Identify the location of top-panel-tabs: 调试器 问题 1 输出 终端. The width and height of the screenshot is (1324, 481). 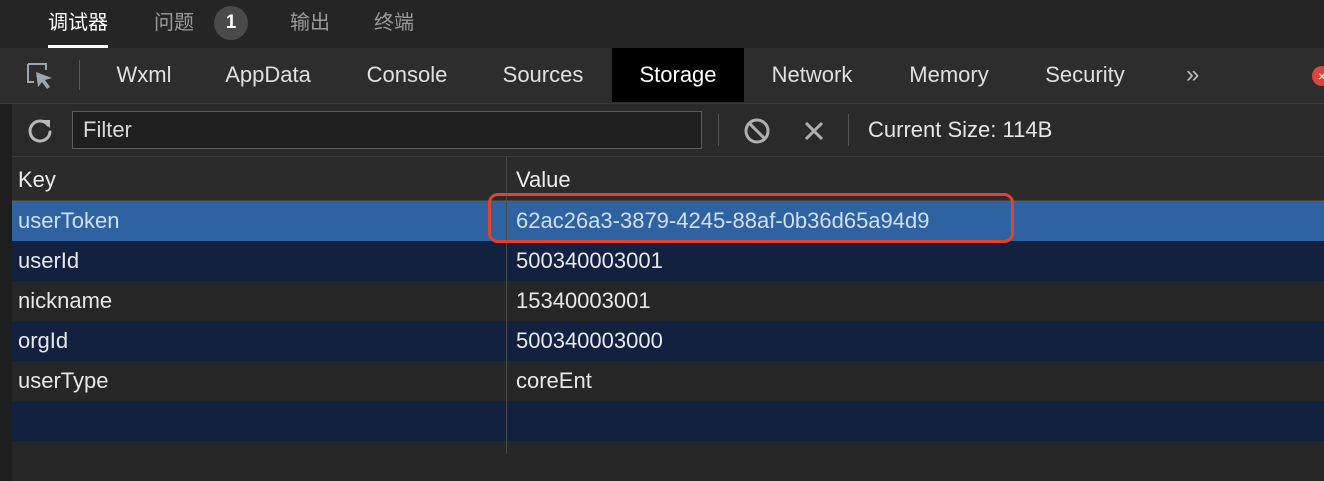
(662, 24).